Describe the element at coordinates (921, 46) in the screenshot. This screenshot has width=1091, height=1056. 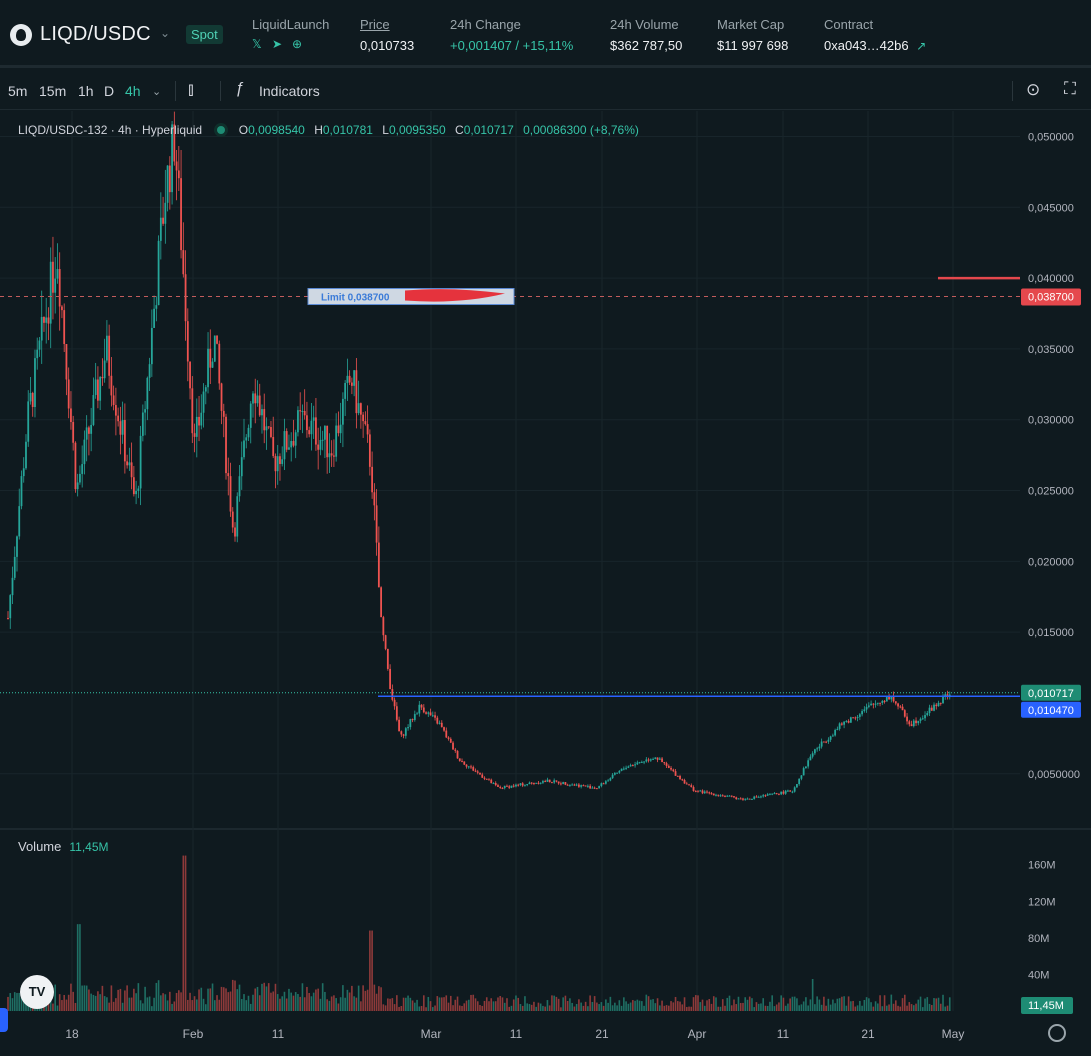
I see `external-link-icon: ↗` at that location.